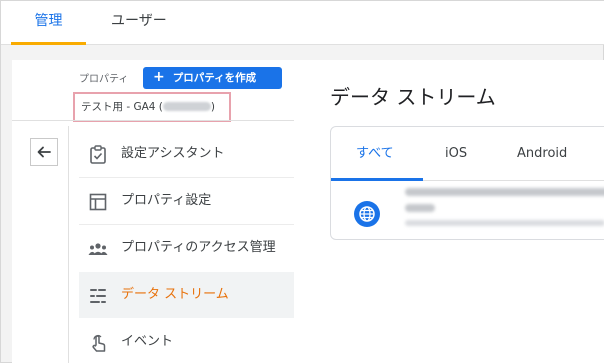 The height and width of the screenshot is (363, 604). Describe the element at coordinates (186, 106) in the screenshot. I see `redacted-property-id` at that location.